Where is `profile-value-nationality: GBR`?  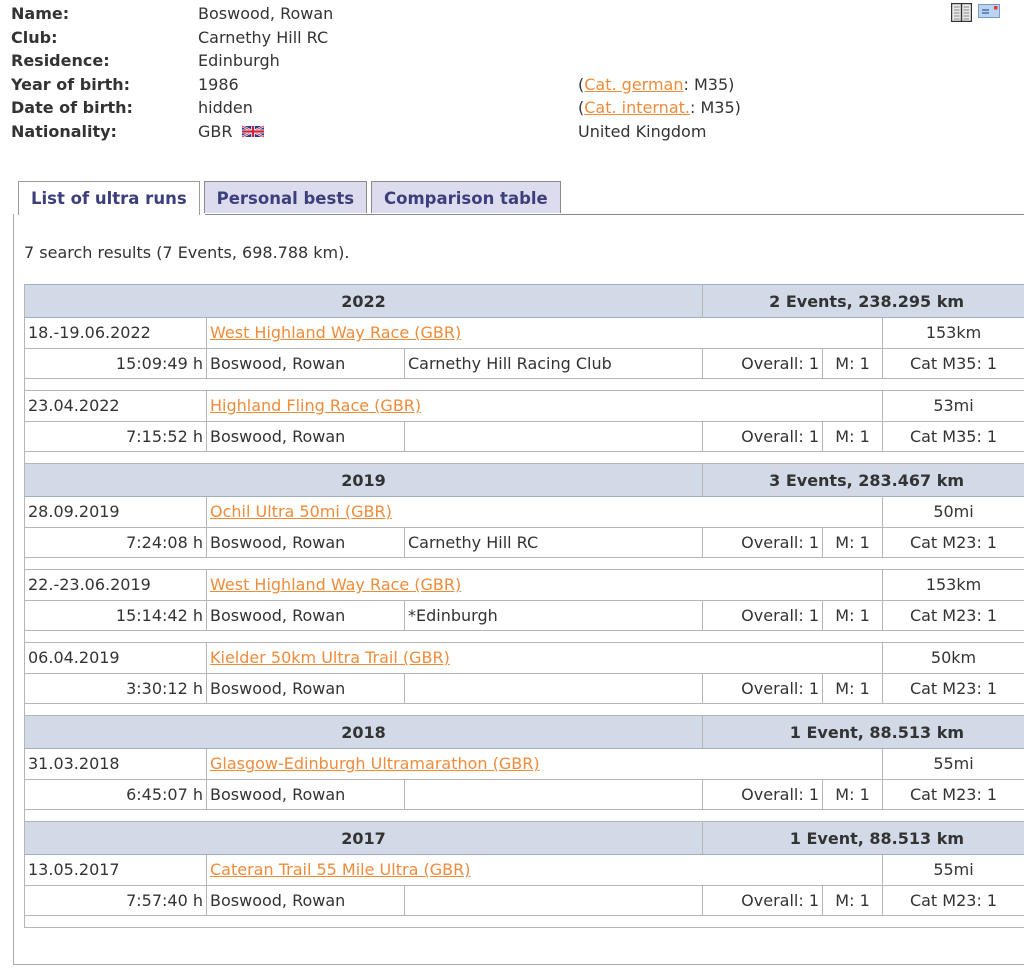 profile-value-nationality: GBR is located at coordinates (388, 132).